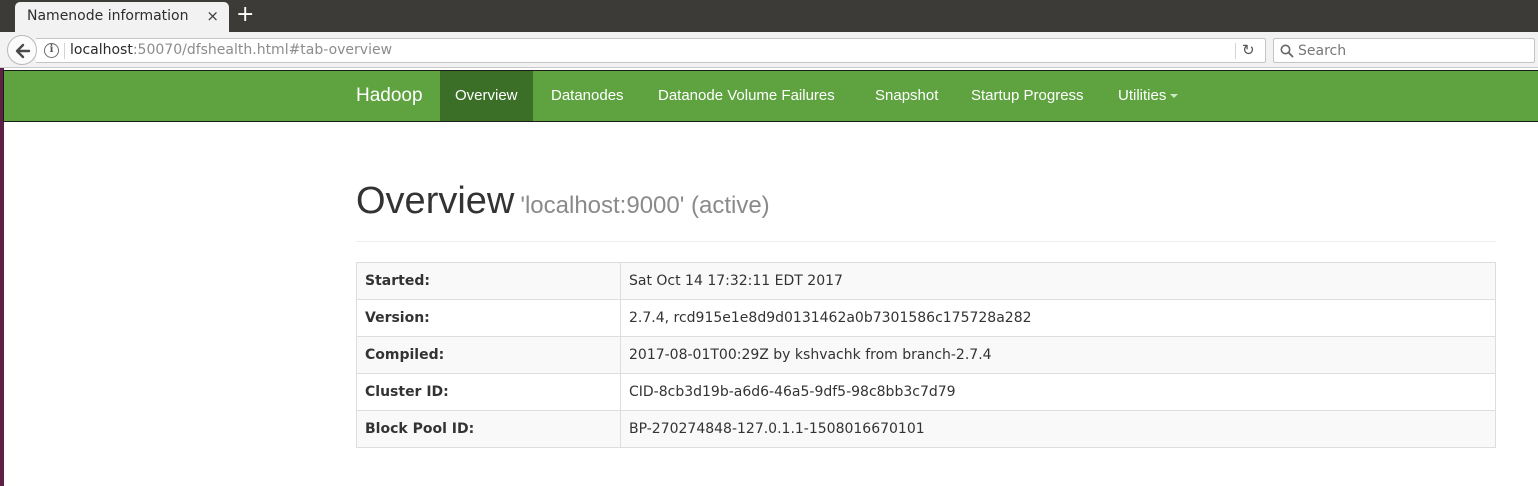 The image size is (1538, 486). I want to click on tab-title: Namenode information, so click(108, 16).